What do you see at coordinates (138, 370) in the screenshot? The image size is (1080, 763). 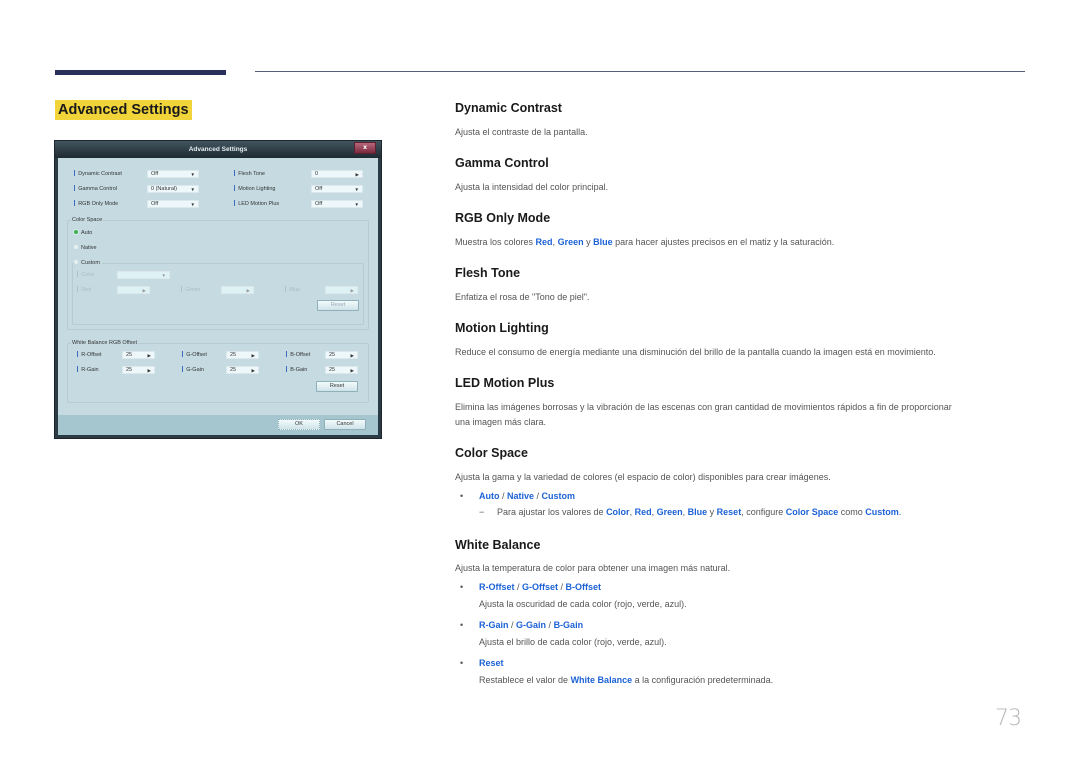 I see `r-gain-stepper: 25 ▶` at bounding box center [138, 370].